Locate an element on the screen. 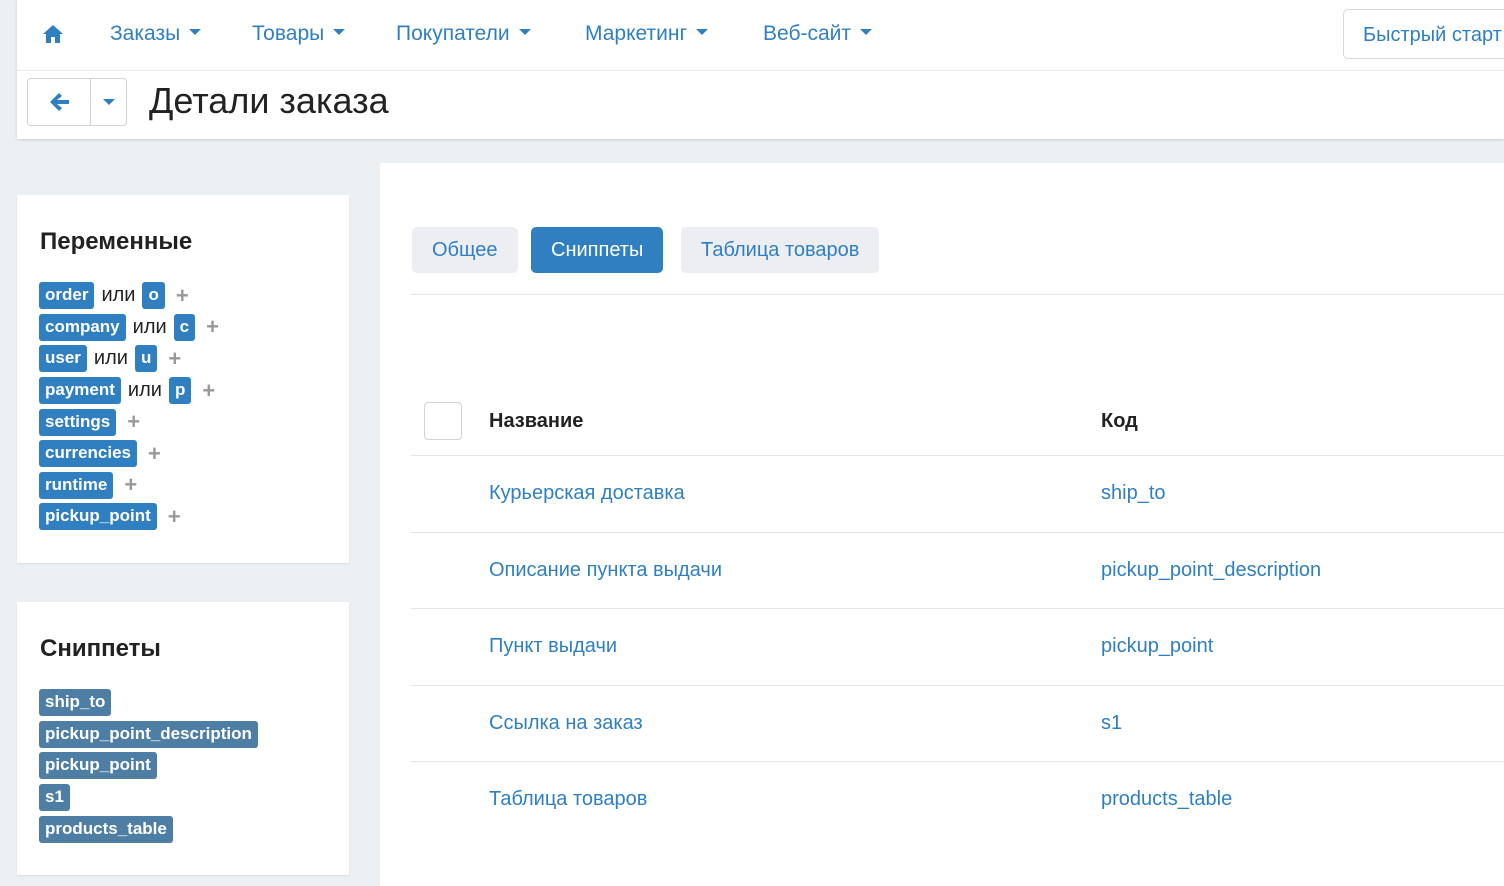 The width and height of the screenshot is (1504, 886). snippet-row: pickup_point_description is located at coordinates (148, 735).